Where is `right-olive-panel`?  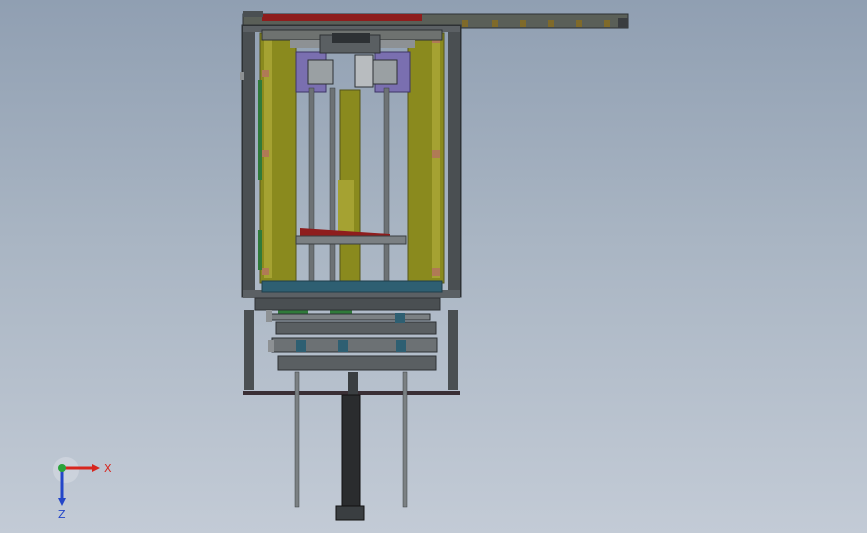 right-olive-panel is located at coordinates (426, 158).